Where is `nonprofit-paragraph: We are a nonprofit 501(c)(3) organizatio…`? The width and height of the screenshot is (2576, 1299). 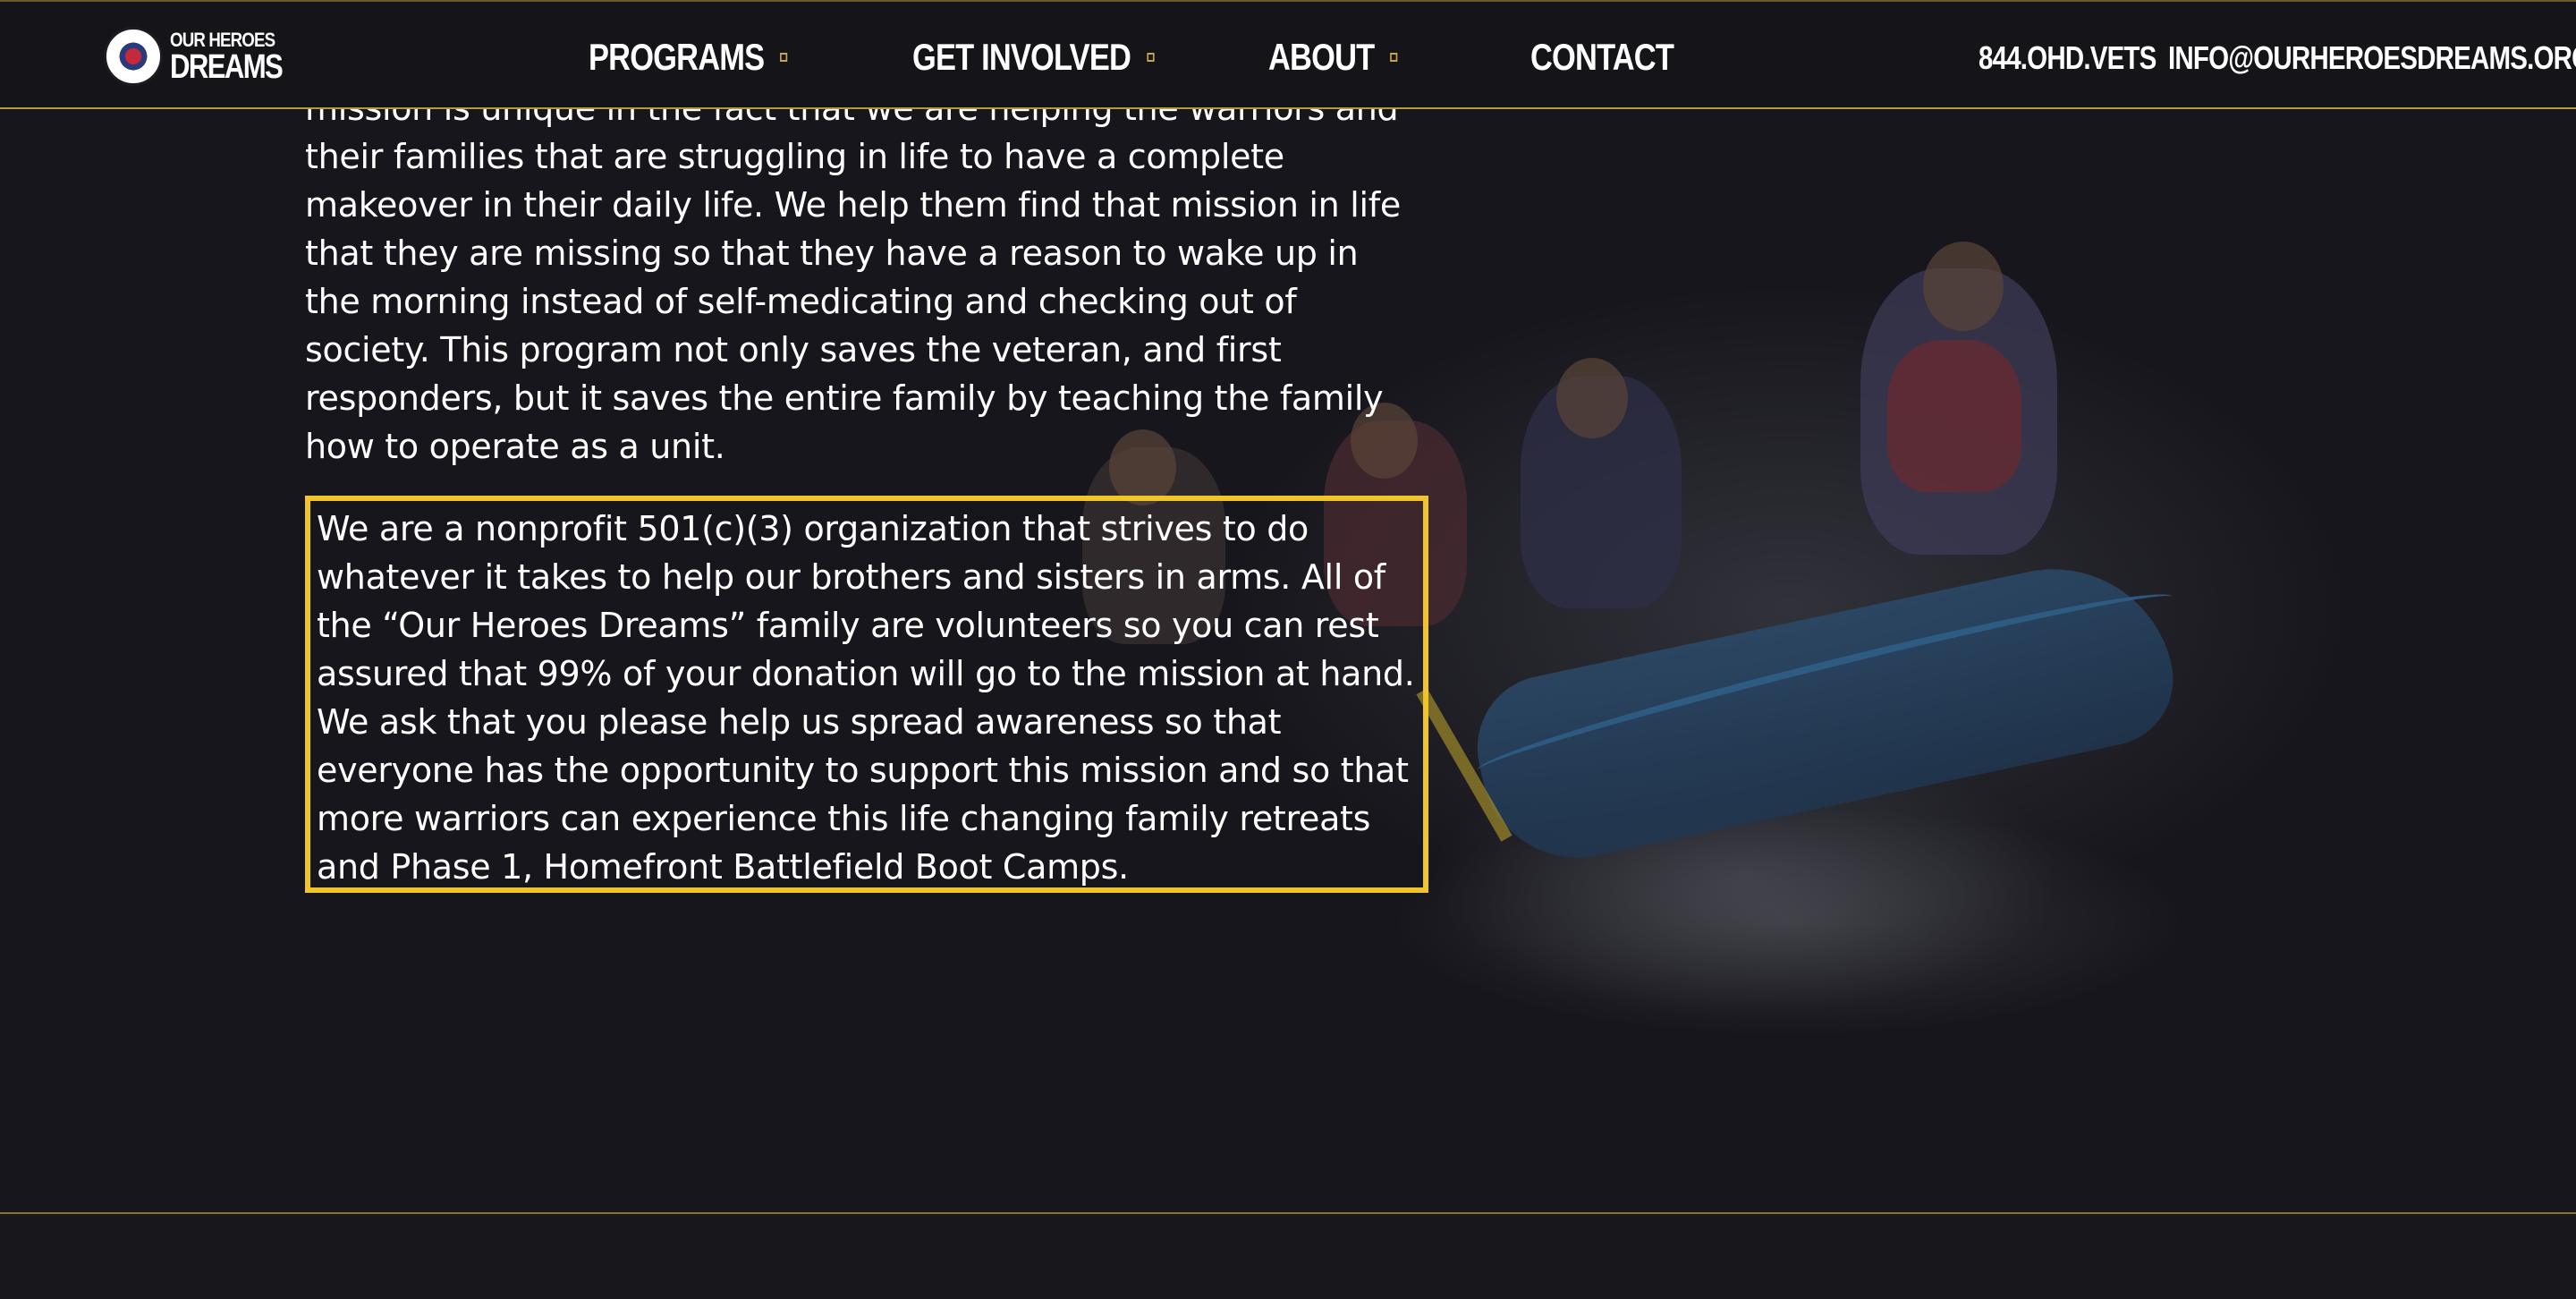 nonprofit-paragraph: We are a nonprofit 501(c)(3) organizatio… is located at coordinates (866, 698).